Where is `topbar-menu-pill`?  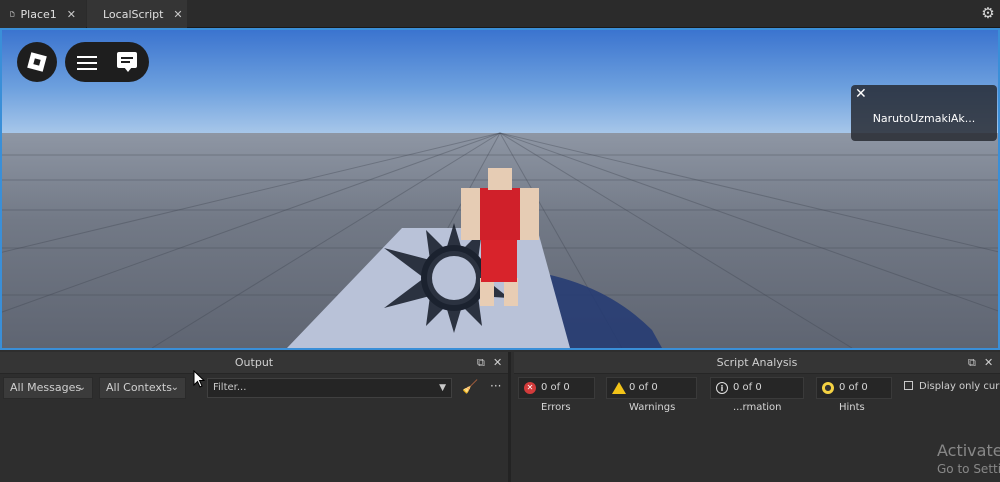 topbar-menu-pill is located at coordinates (107, 62).